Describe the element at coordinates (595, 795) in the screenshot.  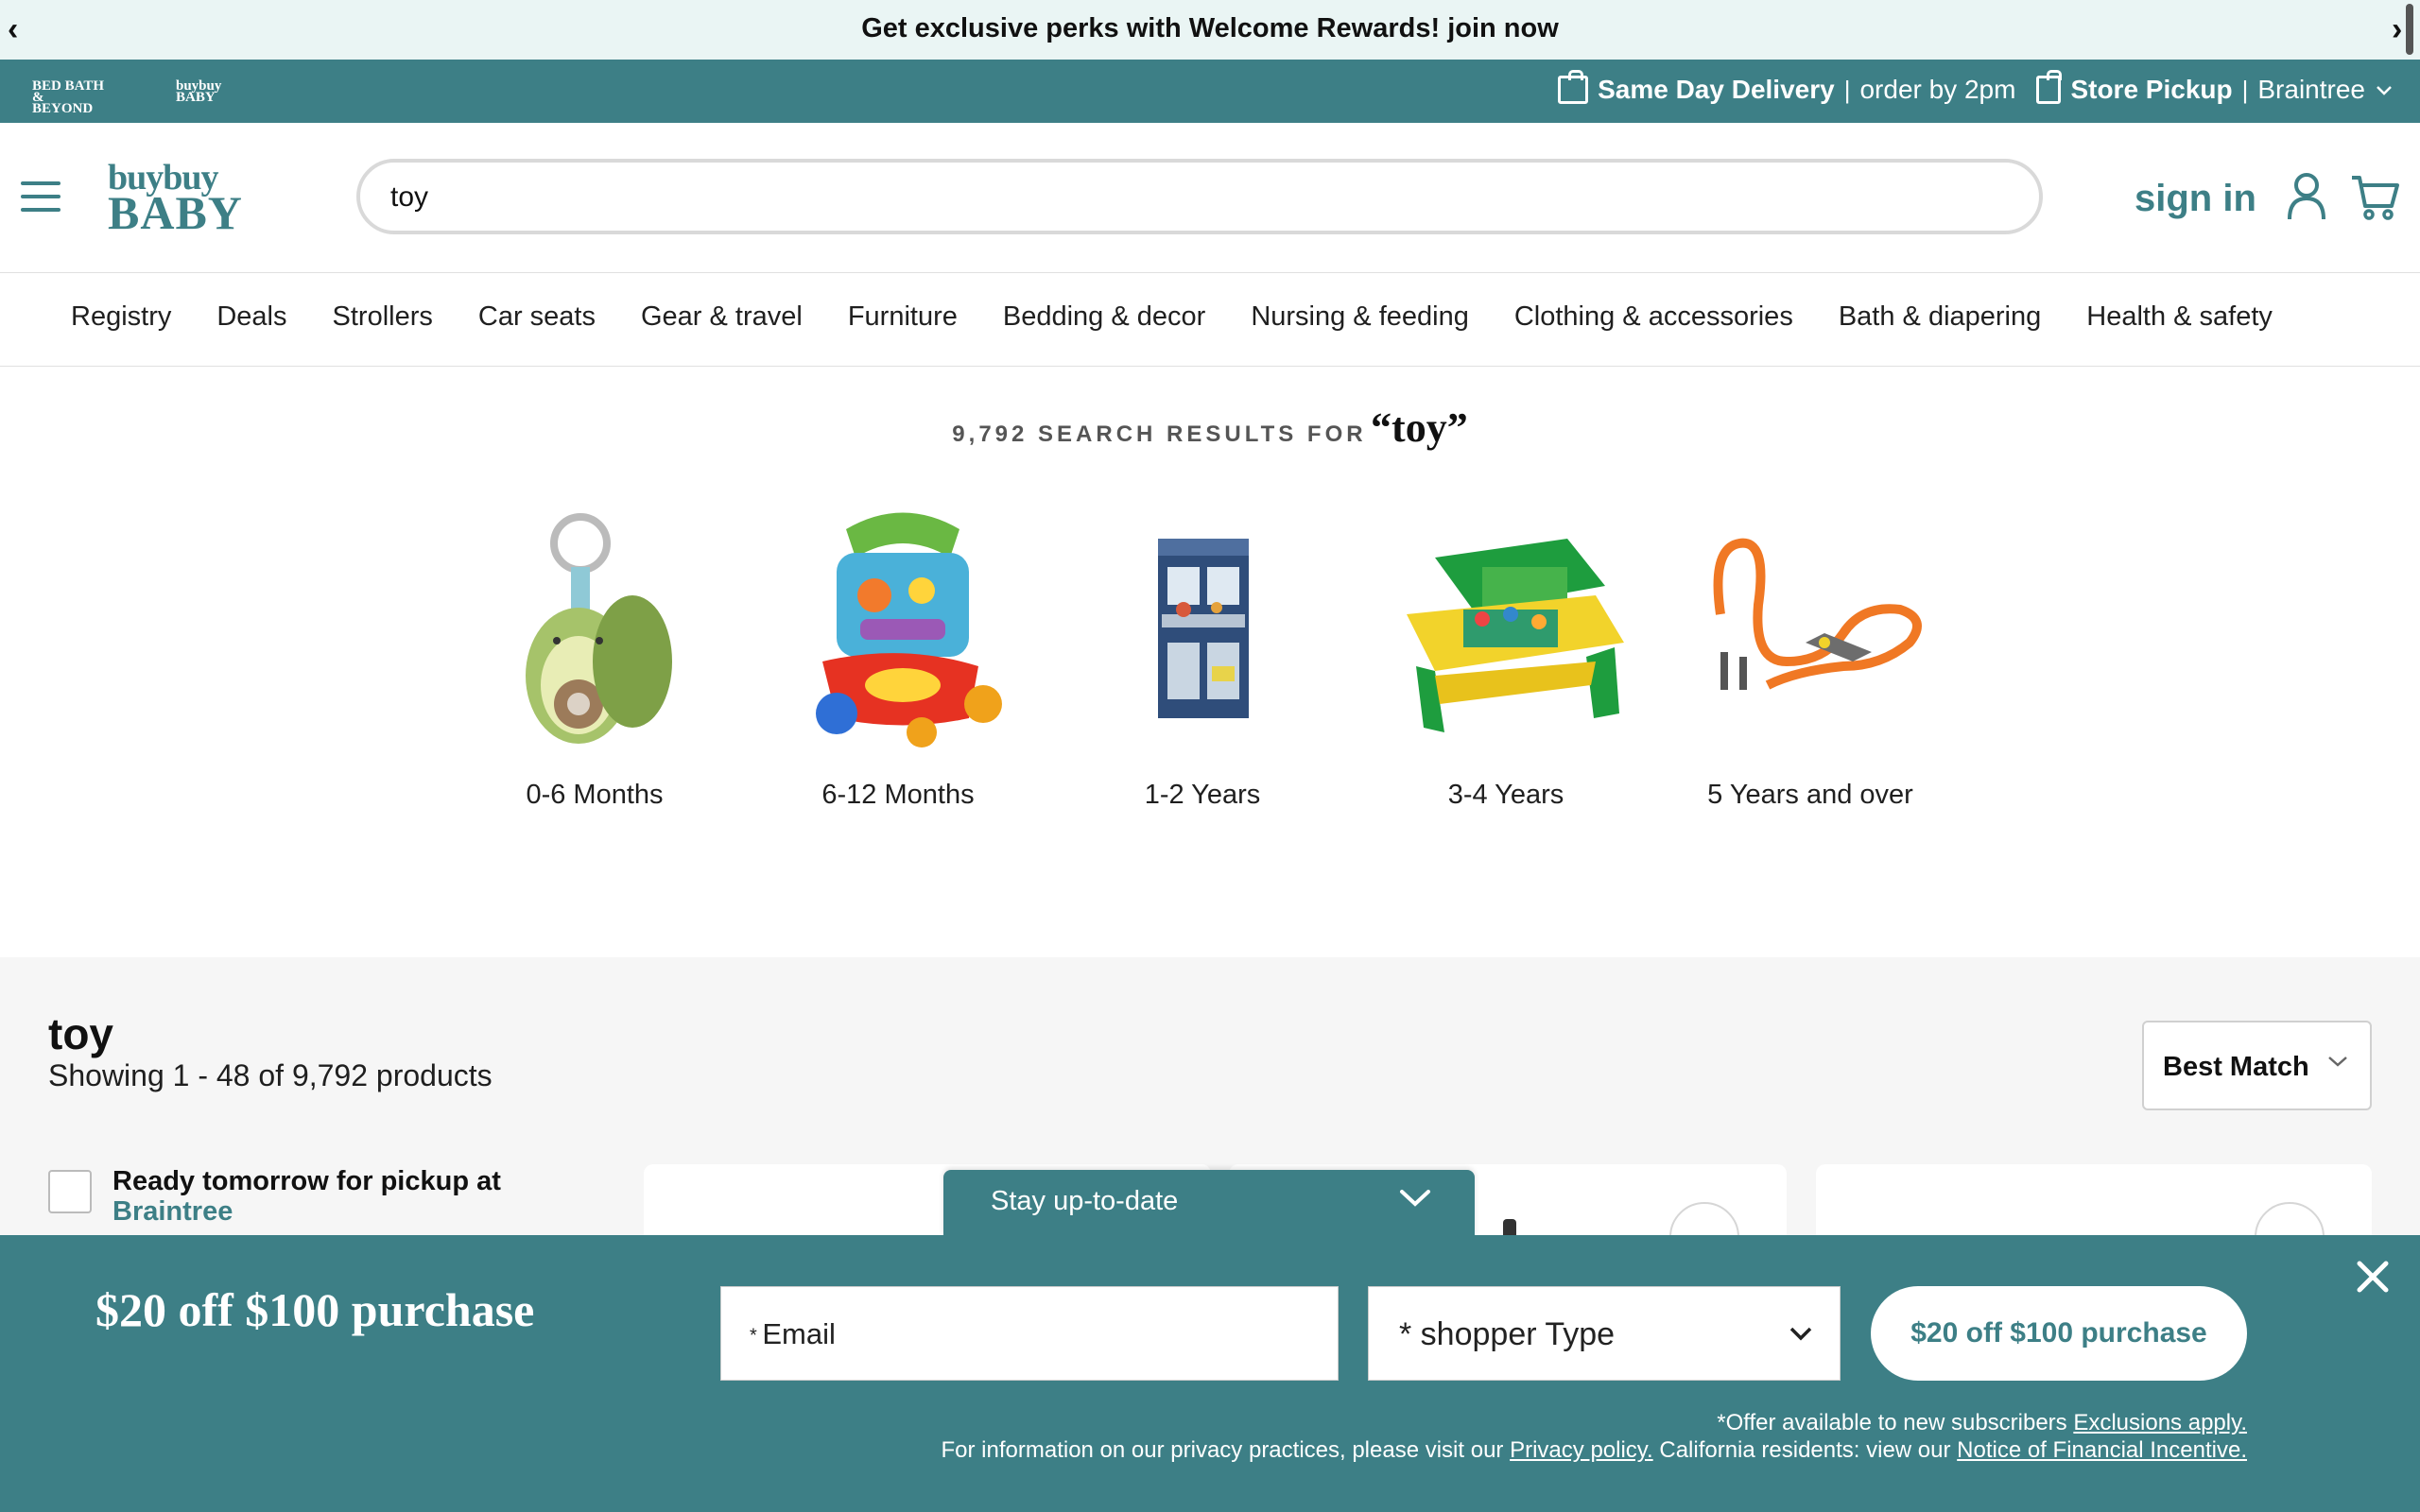
I see `age-label: 0-6 Months` at that location.